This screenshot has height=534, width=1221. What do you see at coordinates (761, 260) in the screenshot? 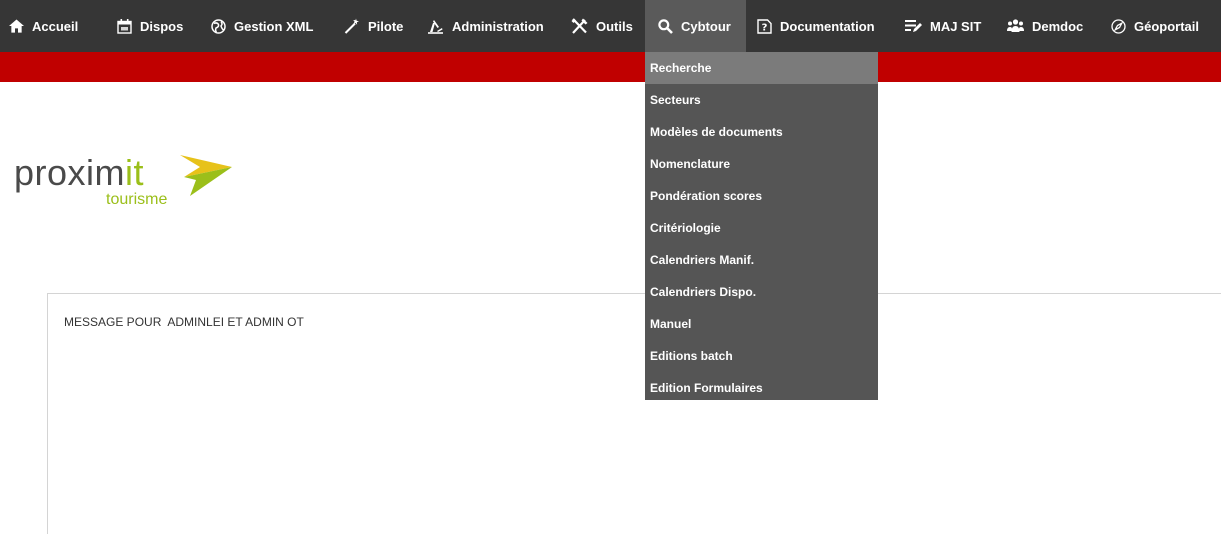
I see `menu-item-calendriers-manif: Calendriers Manif.` at bounding box center [761, 260].